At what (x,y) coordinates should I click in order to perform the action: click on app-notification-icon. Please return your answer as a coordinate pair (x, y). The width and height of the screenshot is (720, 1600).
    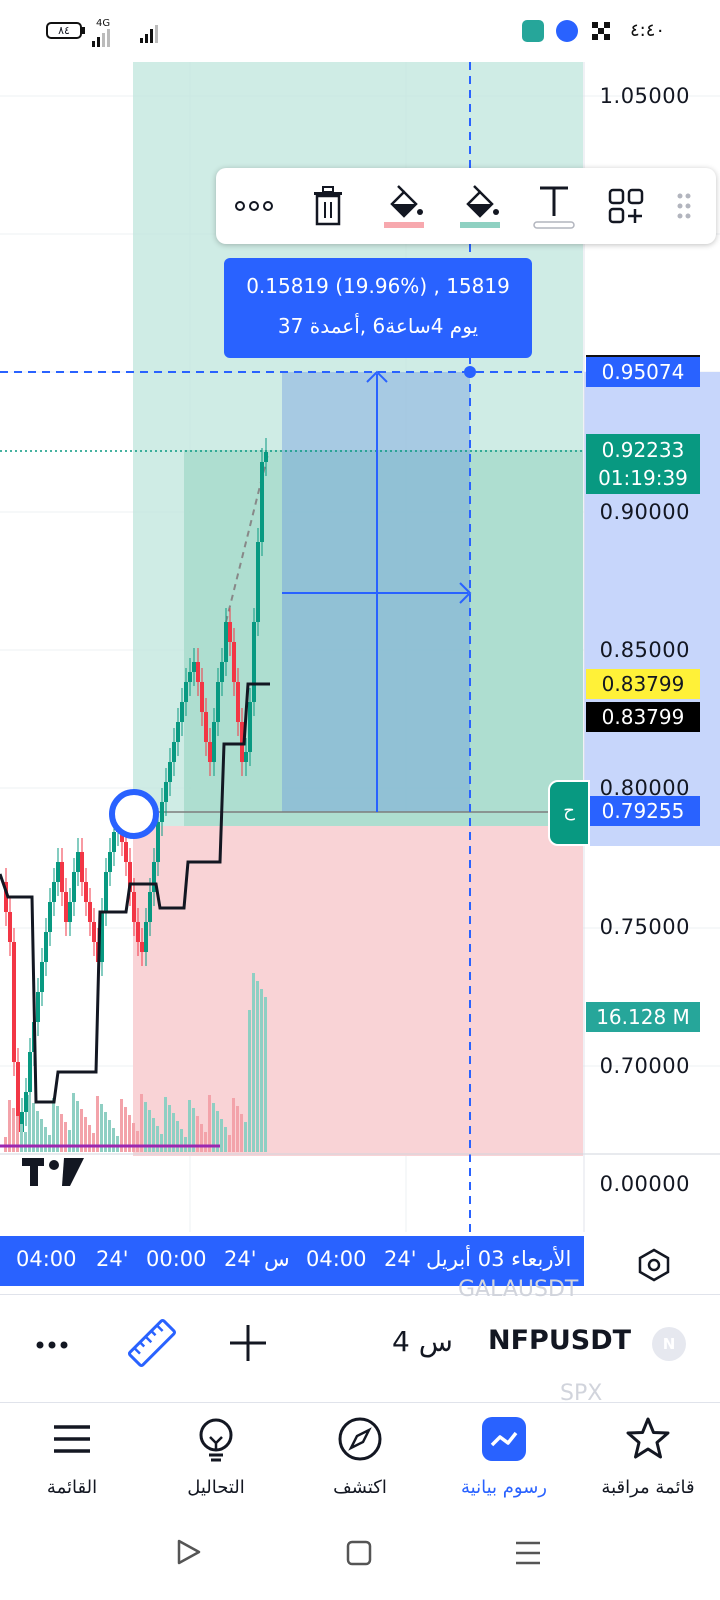
    Looking at the image, I should click on (533, 31).